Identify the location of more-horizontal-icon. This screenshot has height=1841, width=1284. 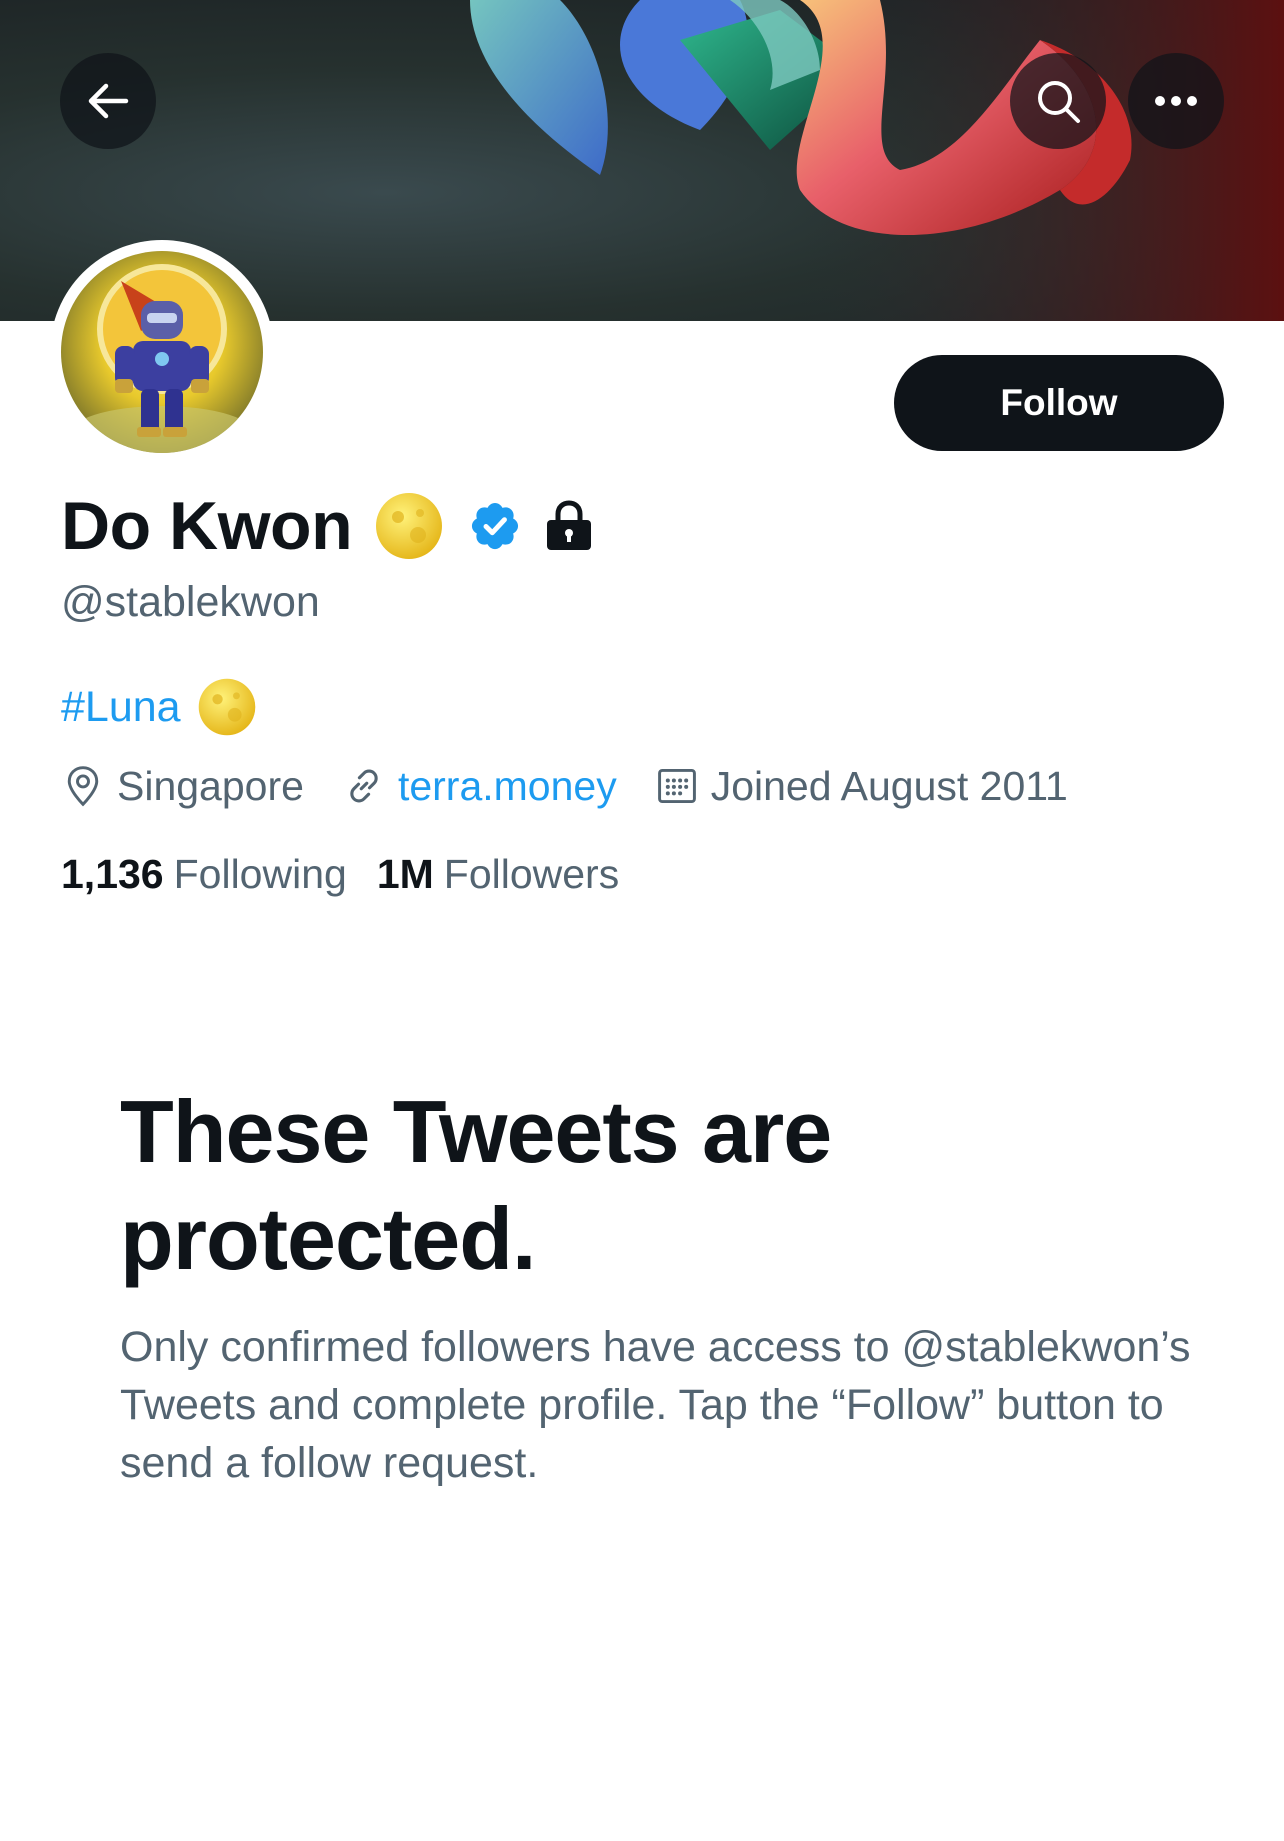
(1176, 101).